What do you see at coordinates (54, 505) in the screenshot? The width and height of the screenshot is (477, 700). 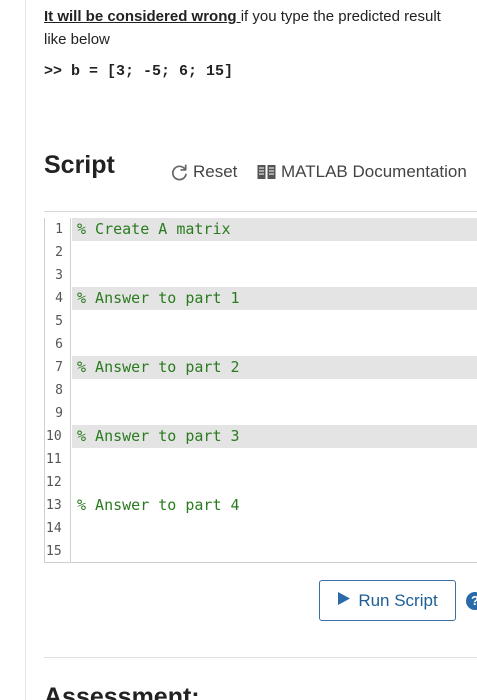 I see `line-number: 13` at bounding box center [54, 505].